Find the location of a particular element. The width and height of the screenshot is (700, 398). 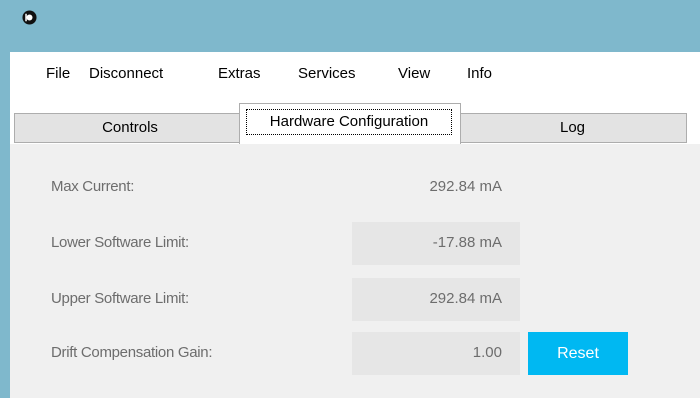

max-current-field: 292.84 mA is located at coordinates (436, 187).